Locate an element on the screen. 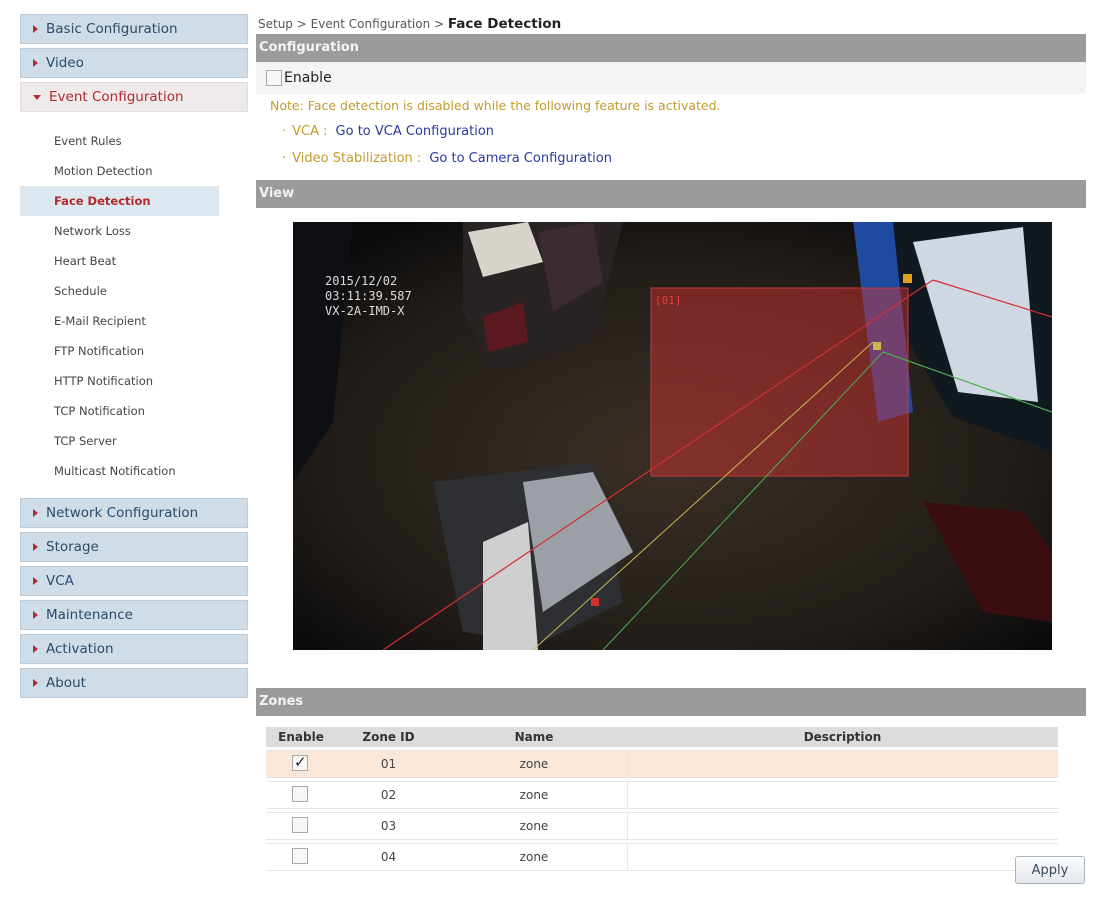 The image size is (1101, 907). col-name: Name is located at coordinates (534, 737).